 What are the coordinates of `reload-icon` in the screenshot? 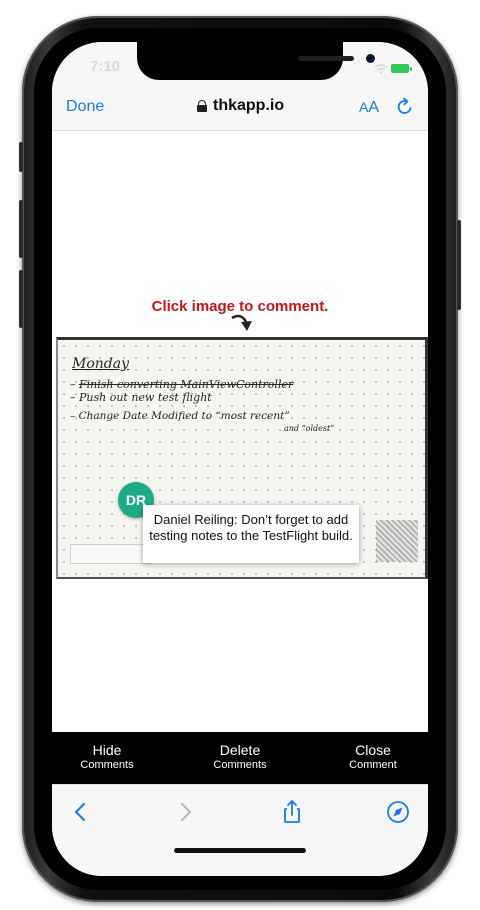 It's located at (405, 107).